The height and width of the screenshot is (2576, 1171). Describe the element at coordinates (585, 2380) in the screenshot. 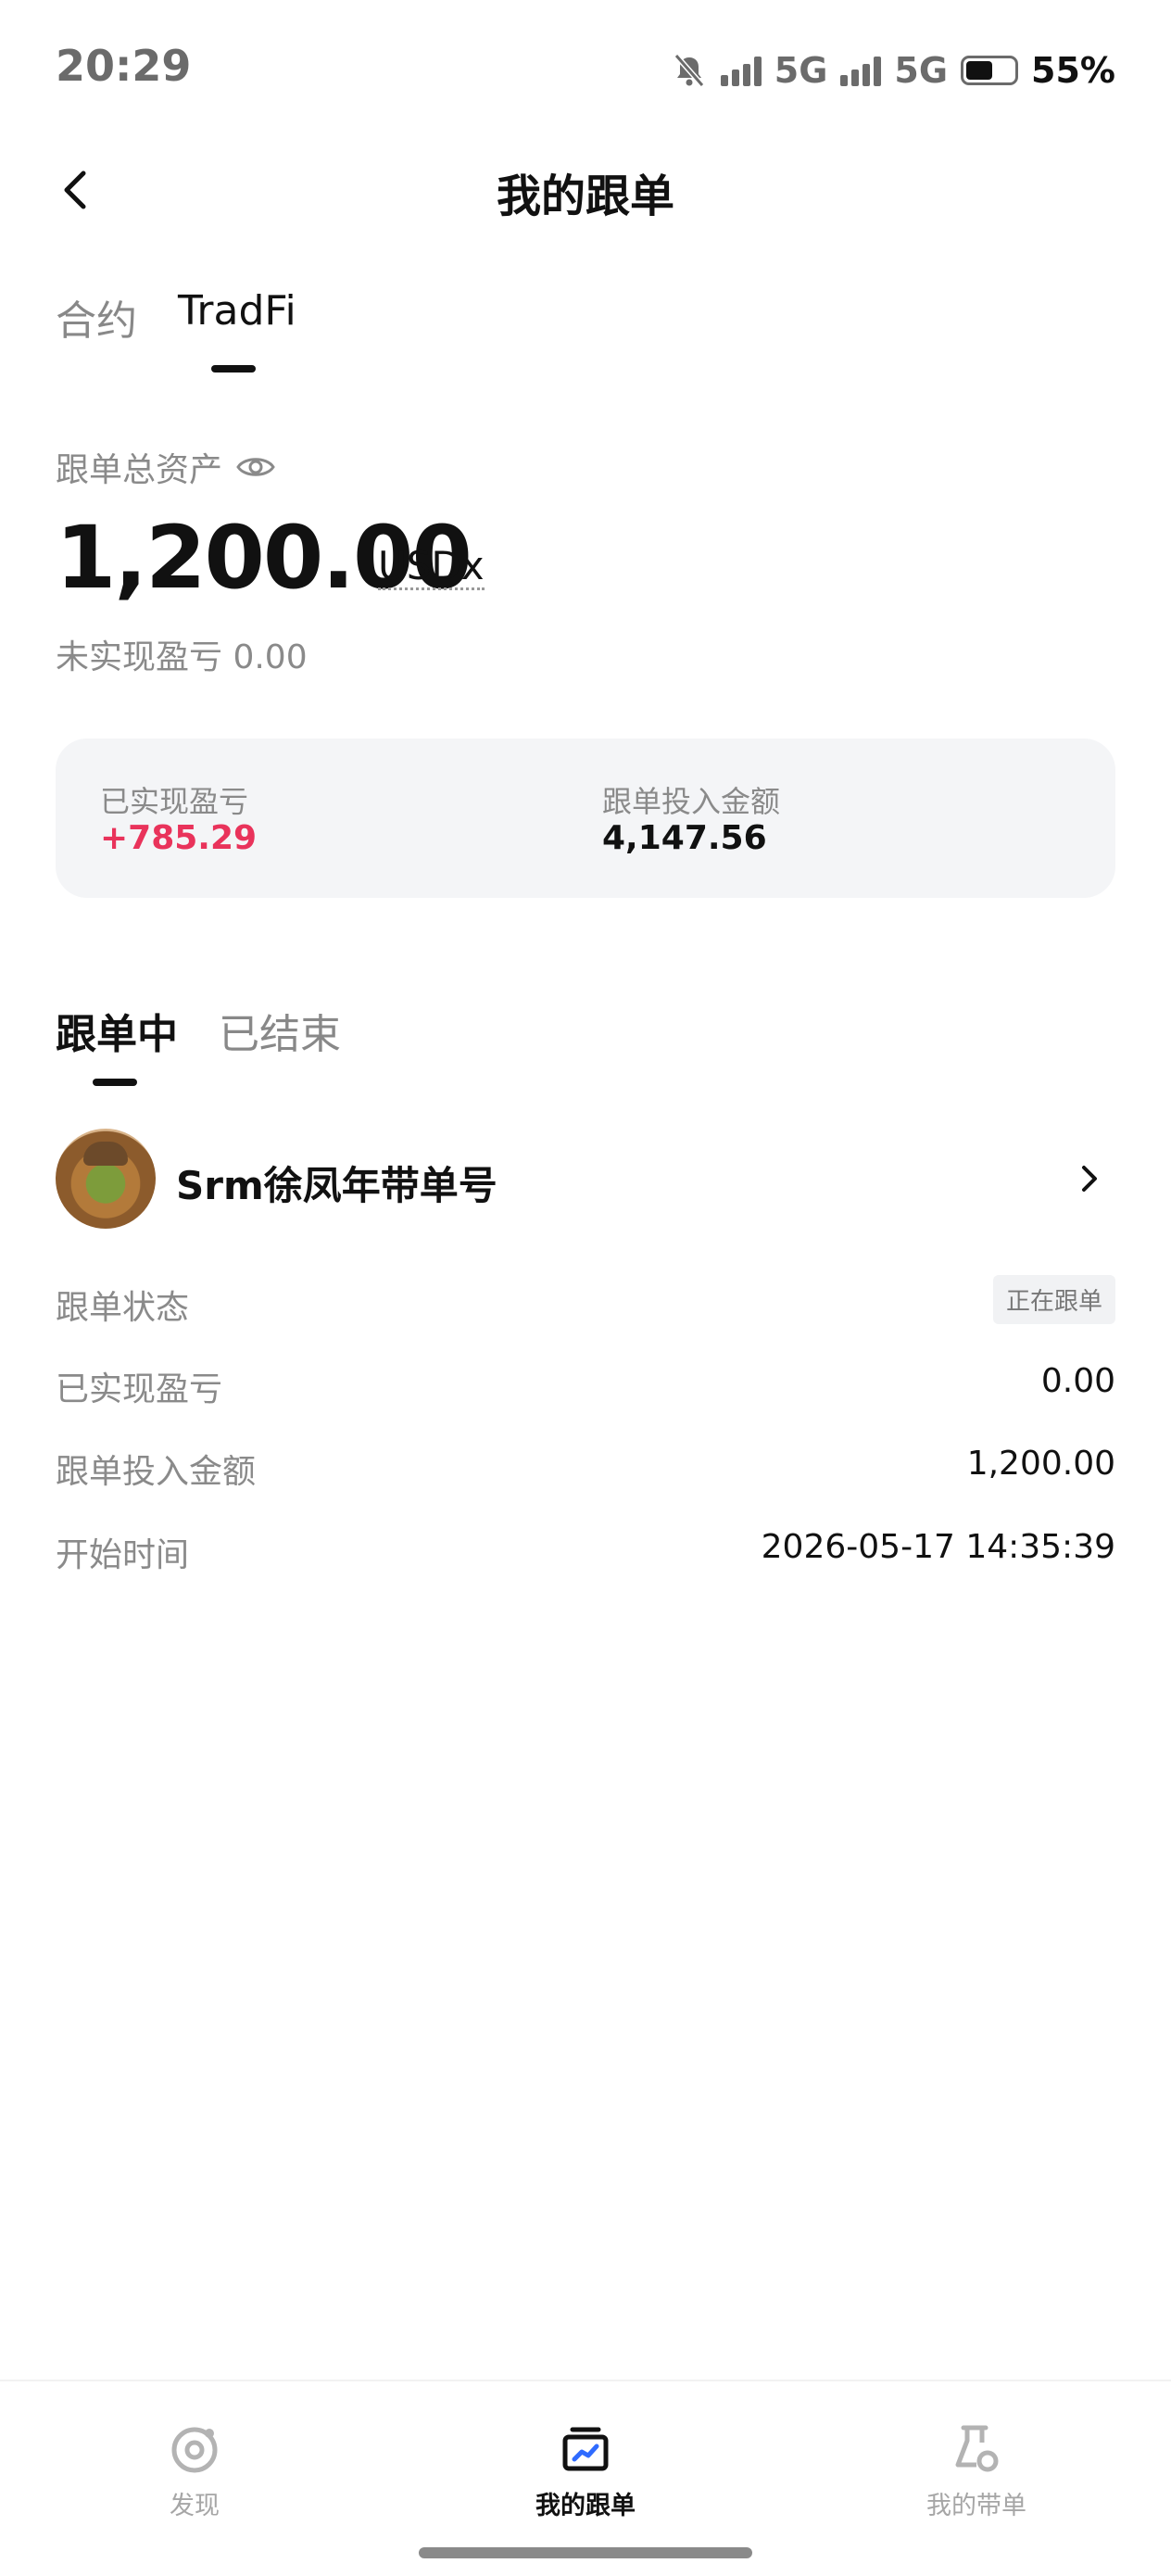

I see `bottom-nav-divider` at that location.